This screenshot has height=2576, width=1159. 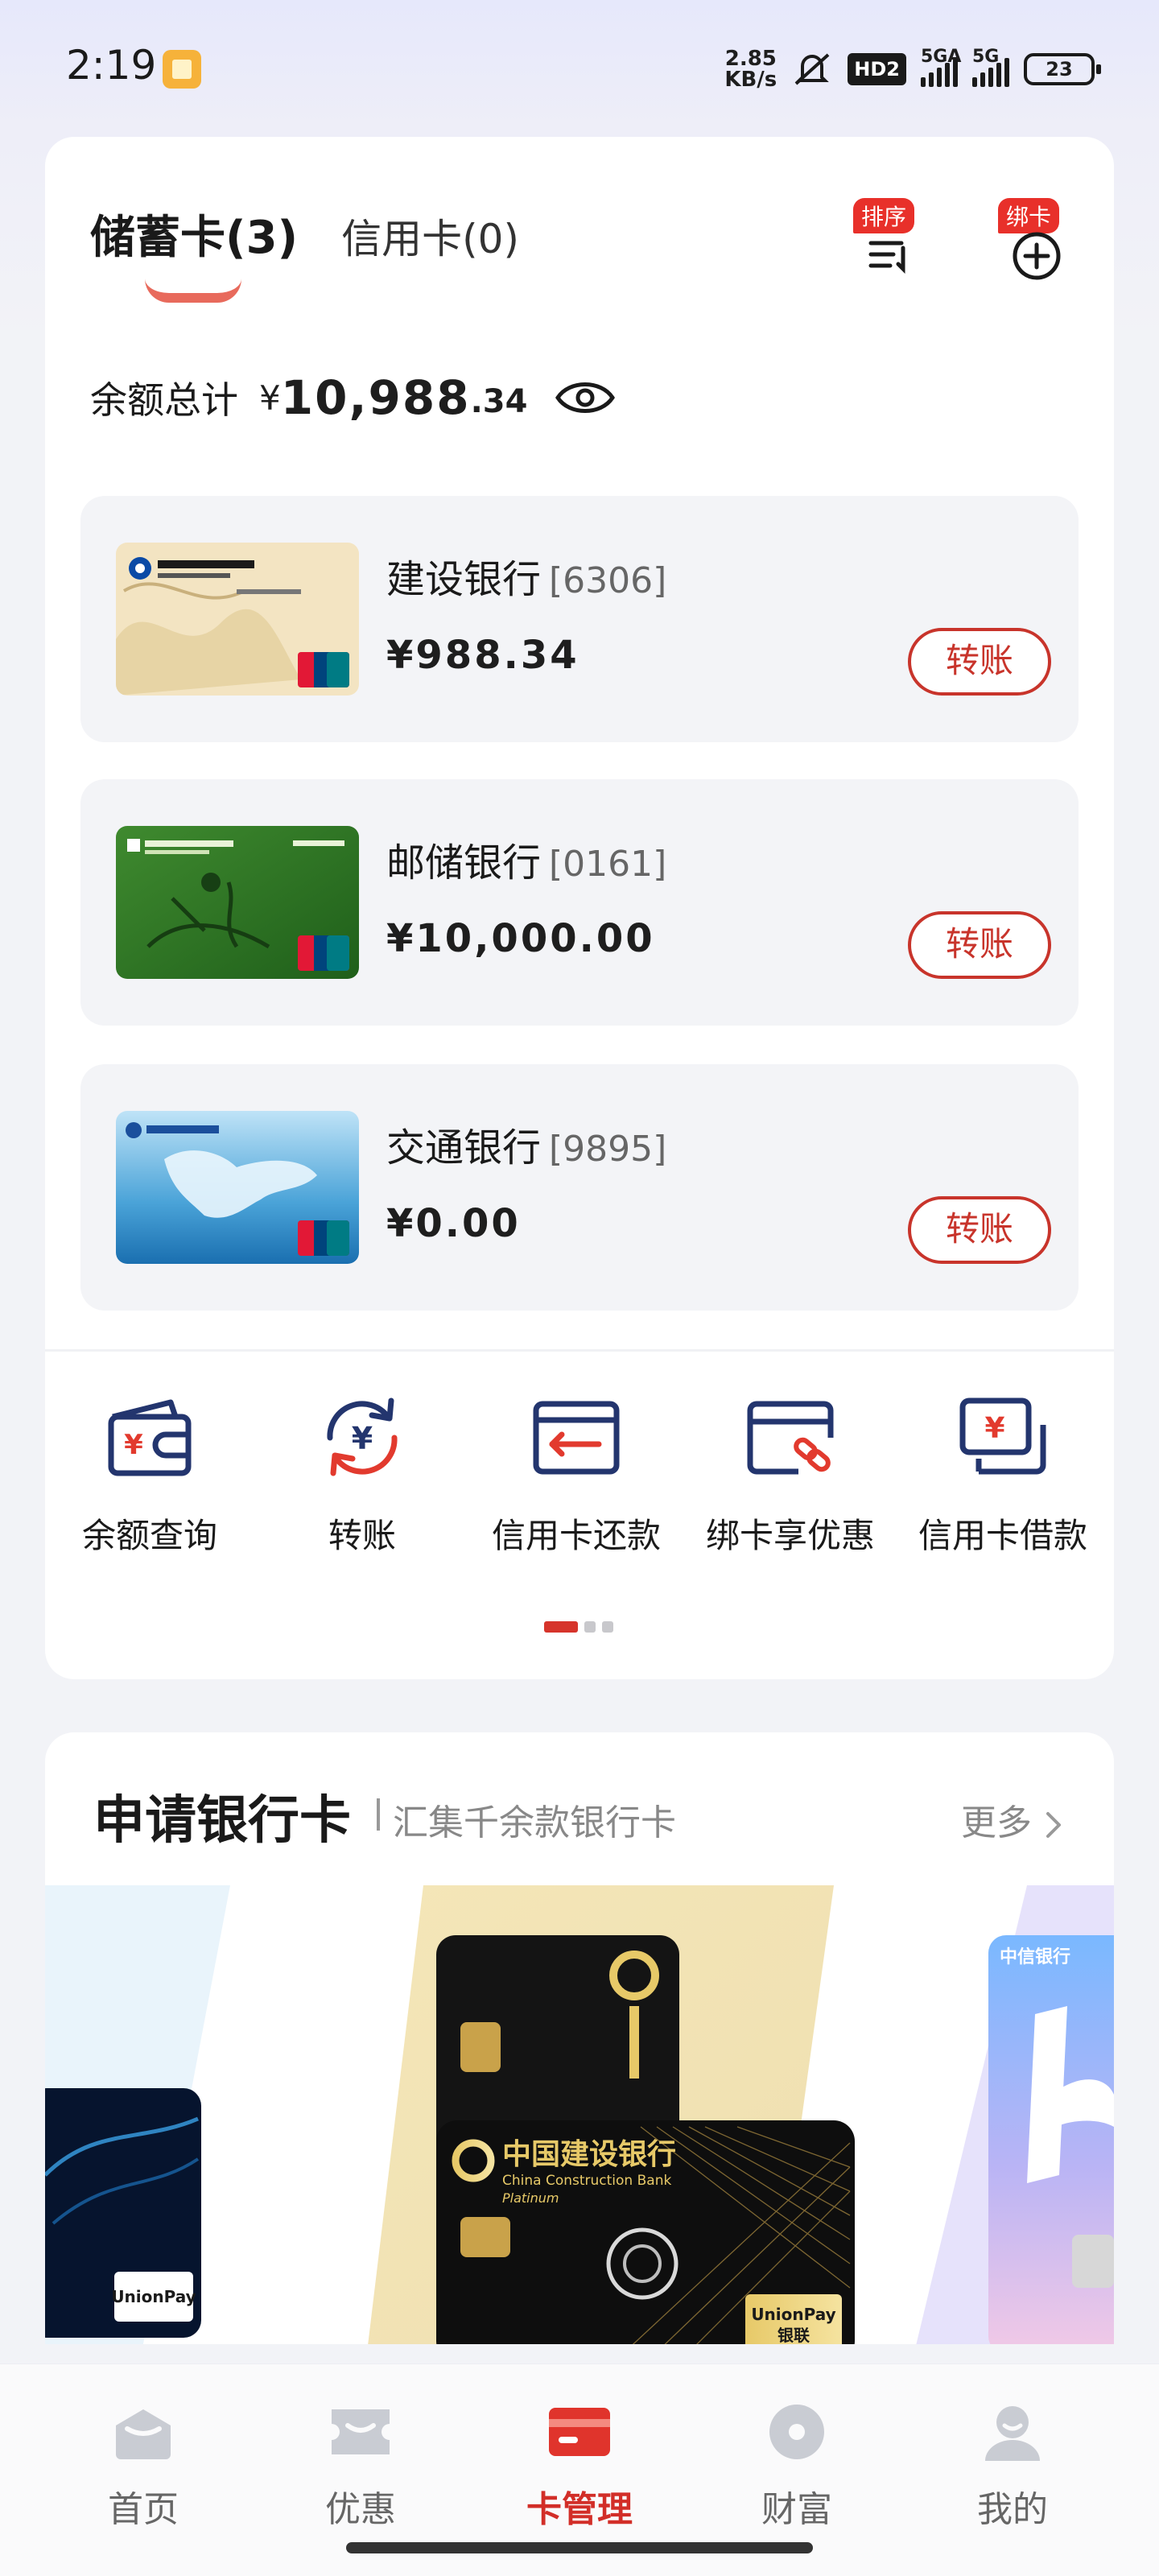 I want to click on quick-action-loan: ¥ 信用卡借款, so click(x=1003, y=1475).